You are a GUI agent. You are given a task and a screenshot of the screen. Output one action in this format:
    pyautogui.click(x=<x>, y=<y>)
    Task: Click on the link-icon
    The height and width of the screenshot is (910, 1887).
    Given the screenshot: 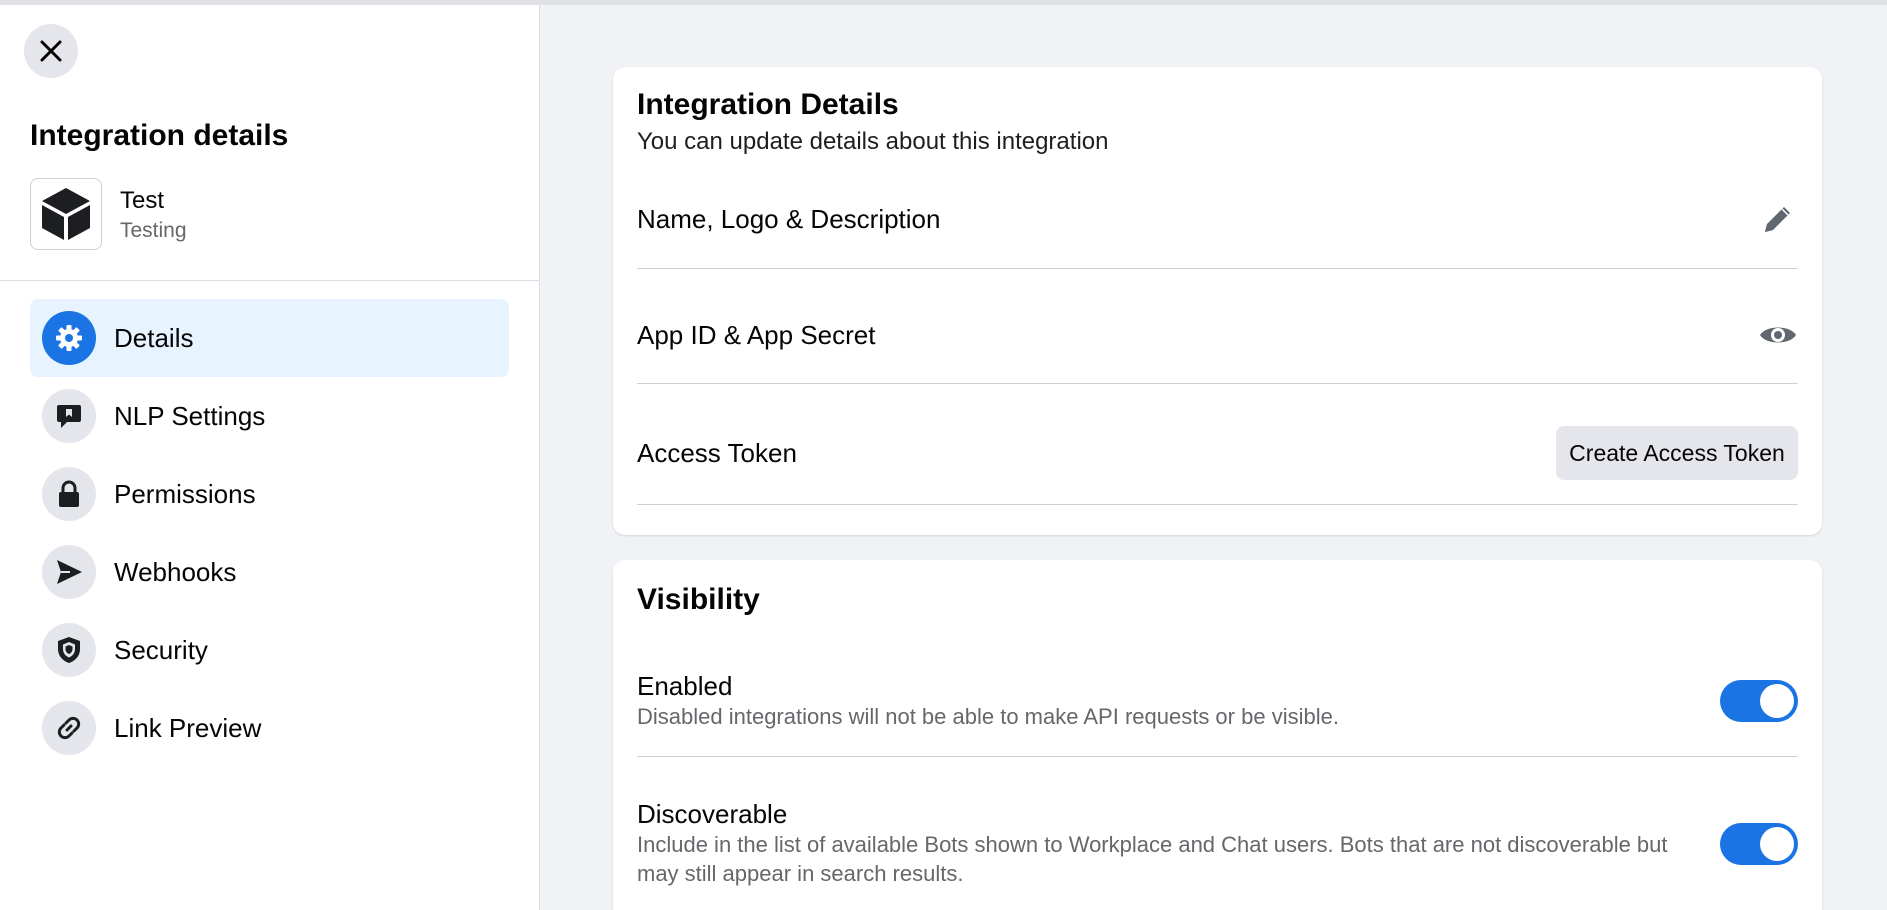 What is the action you would take?
    pyautogui.click(x=69, y=728)
    